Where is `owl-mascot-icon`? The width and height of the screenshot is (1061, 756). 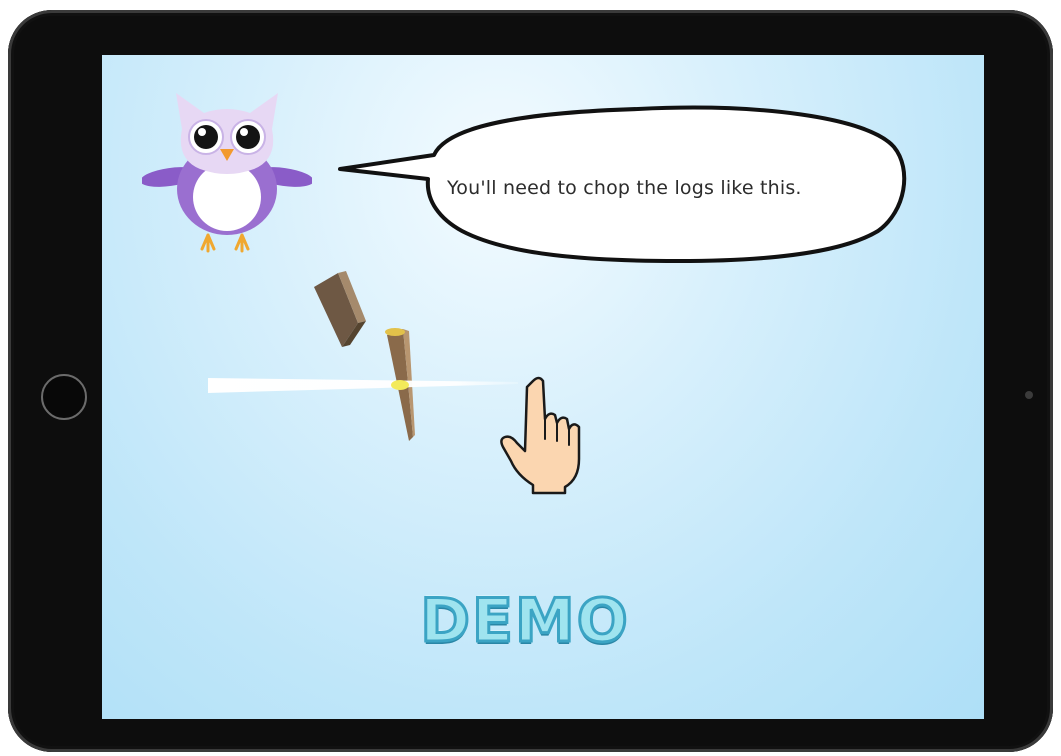
owl-mascot-icon is located at coordinates (227, 173).